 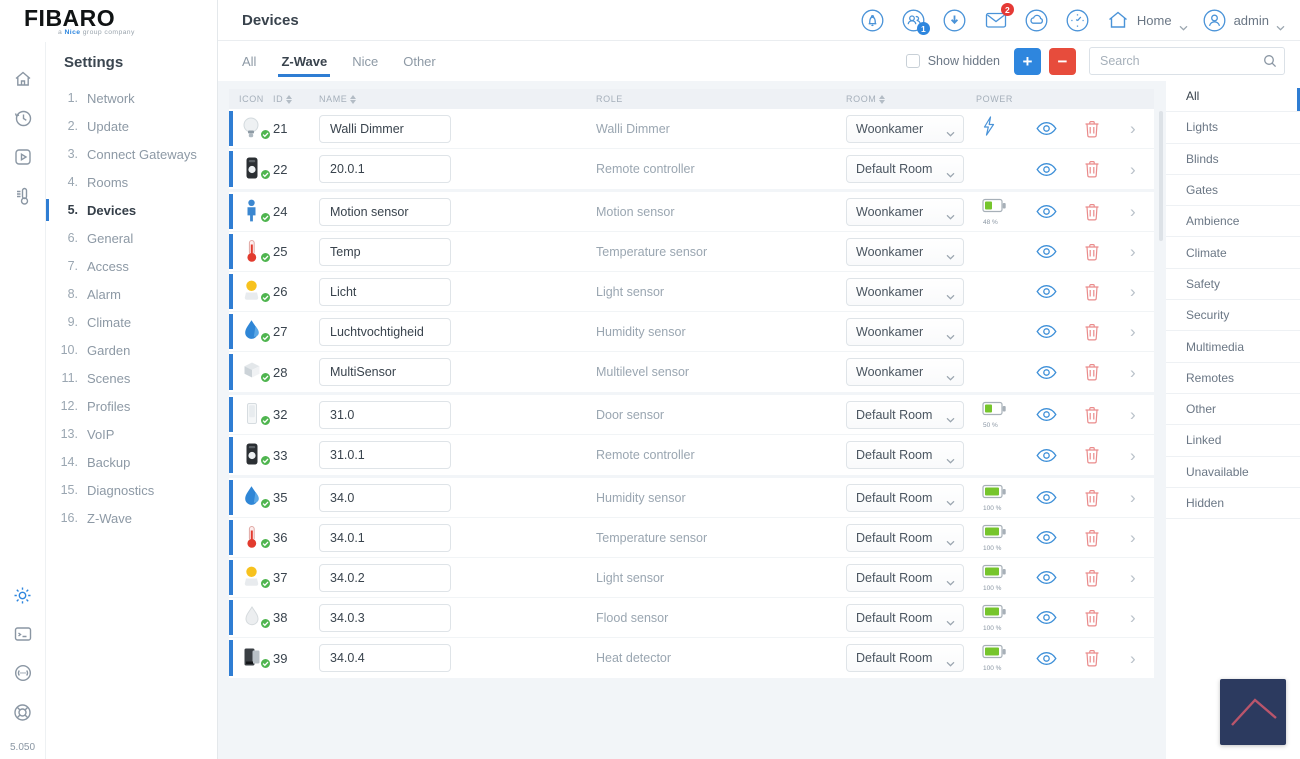 What do you see at coordinates (1233, 191) in the screenshot?
I see `category-gates: Gates` at bounding box center [1233, 191].